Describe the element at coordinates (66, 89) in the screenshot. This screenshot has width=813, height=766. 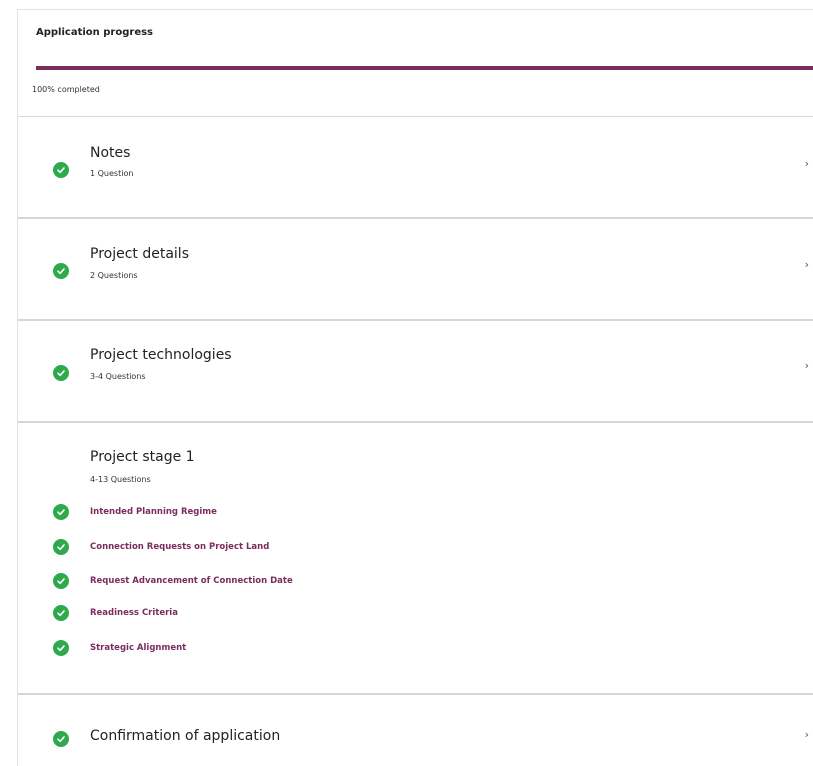
I see `progress-text: 100% completed` at that location.